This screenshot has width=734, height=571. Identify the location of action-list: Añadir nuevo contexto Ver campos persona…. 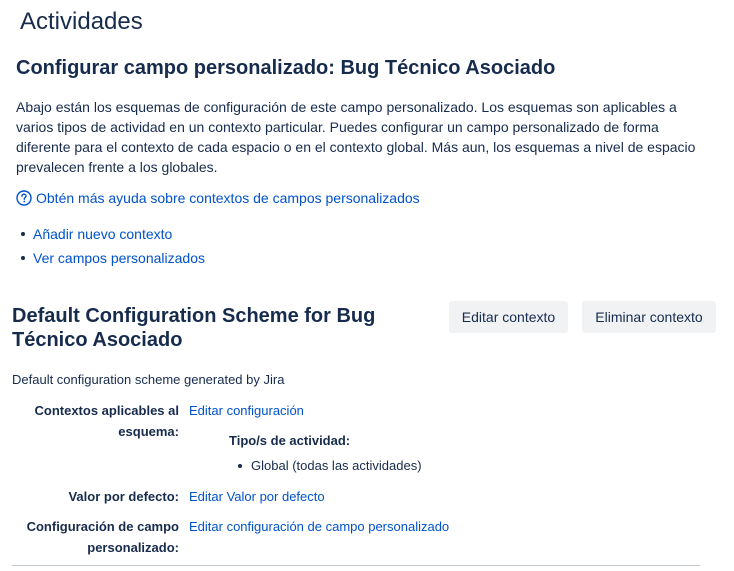
(110, 246).